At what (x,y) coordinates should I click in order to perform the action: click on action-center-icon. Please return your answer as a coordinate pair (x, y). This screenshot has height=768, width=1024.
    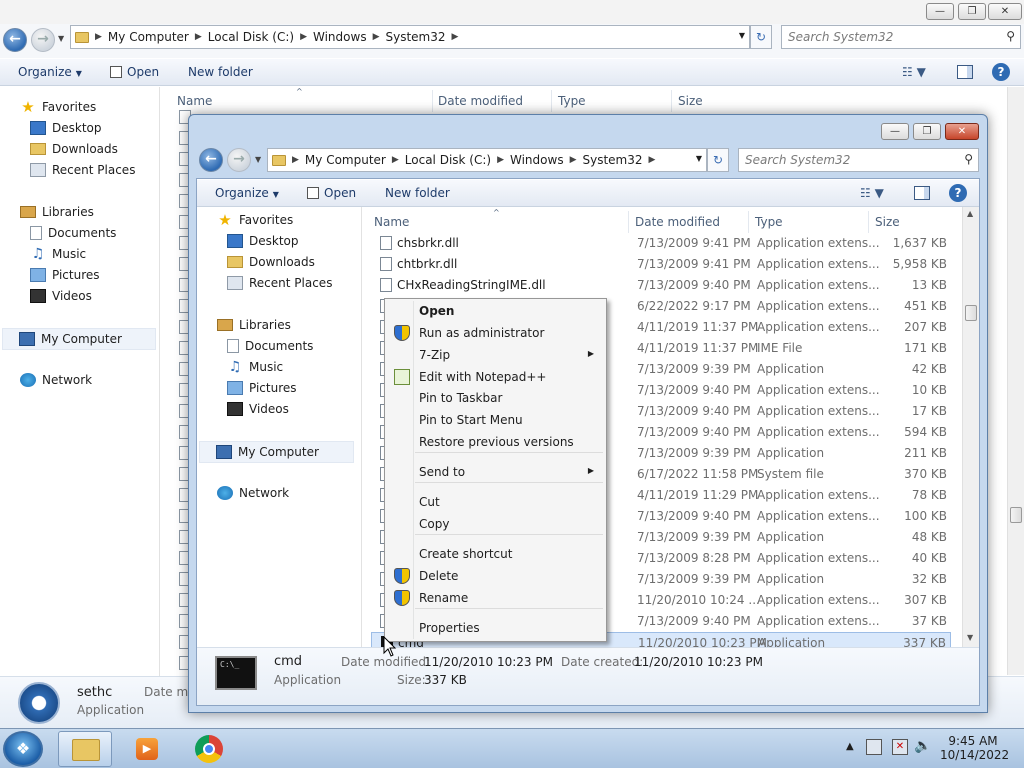
    Looking at the image, I should click on (874, 747).